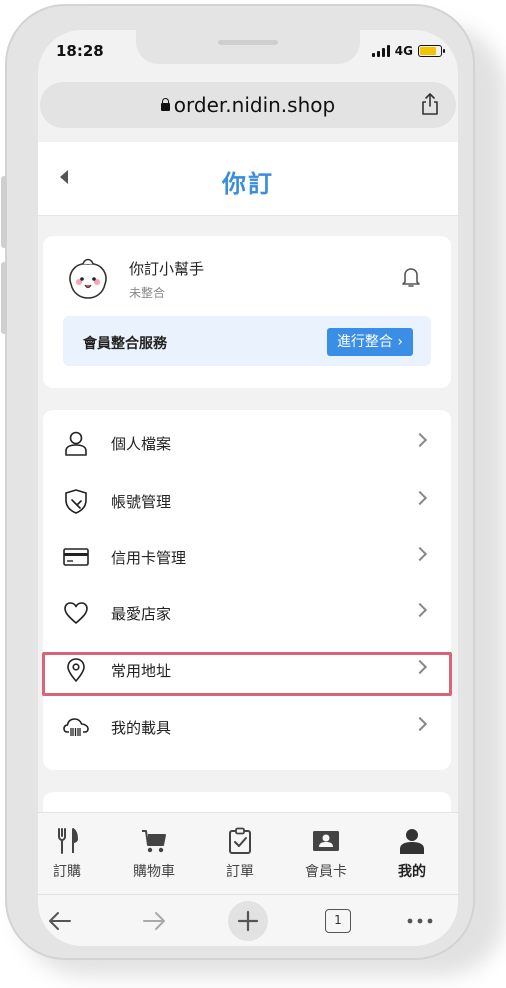 The image size is (506, 988). Describe the element at coordinates (240, 872) in the screenshot. I see `tab-label: 訂單` at that location.